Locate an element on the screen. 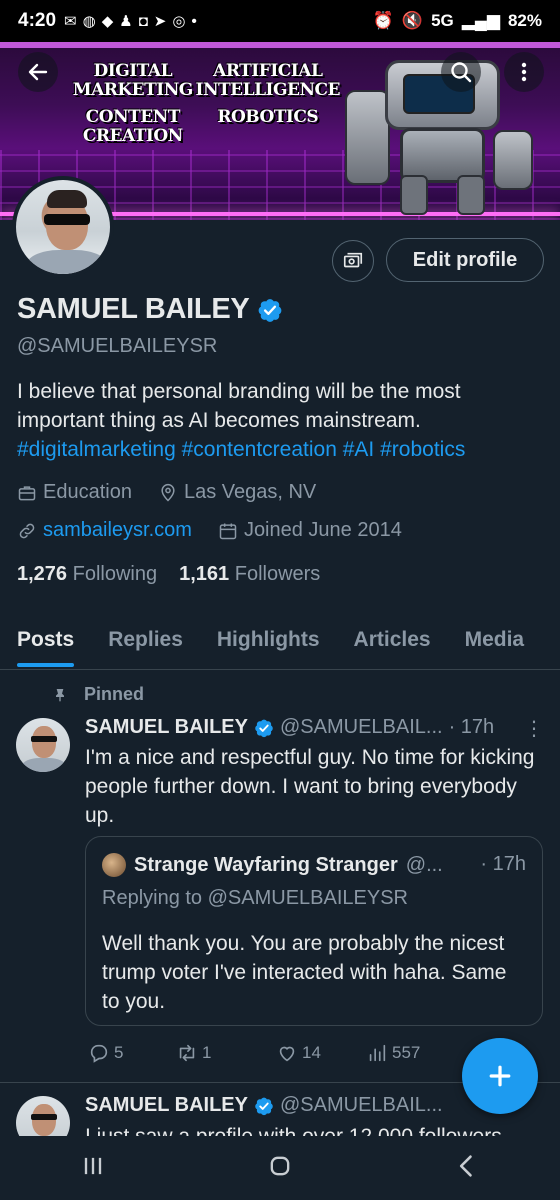  hashtag-link: #robotics is located at coordinates (422, 449).